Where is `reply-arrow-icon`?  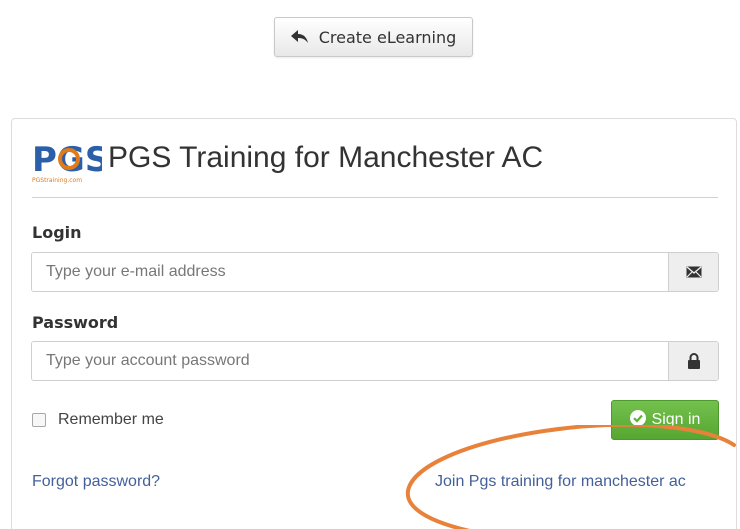
reply-arrow-icon is located at coordinates (299, 37).